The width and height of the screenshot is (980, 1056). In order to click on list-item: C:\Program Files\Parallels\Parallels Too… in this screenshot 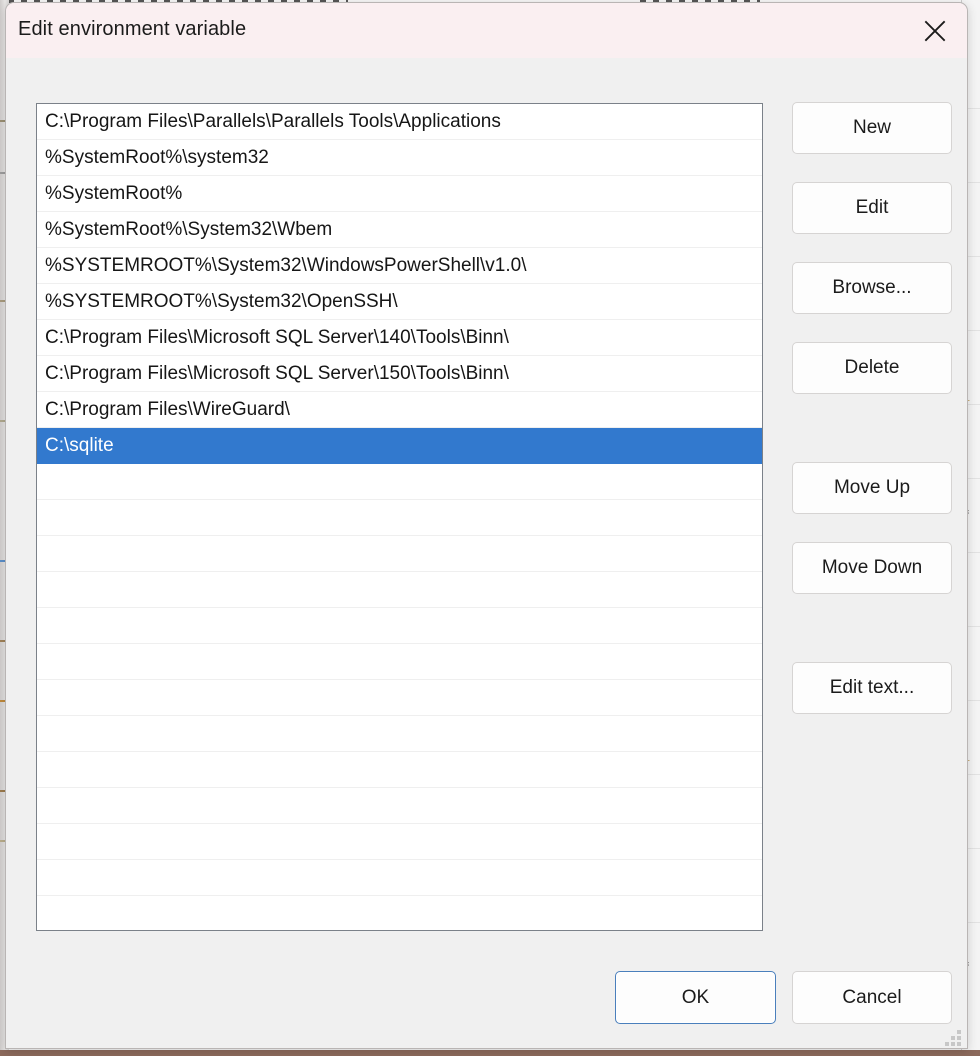, I will do `click(399, 122)`.